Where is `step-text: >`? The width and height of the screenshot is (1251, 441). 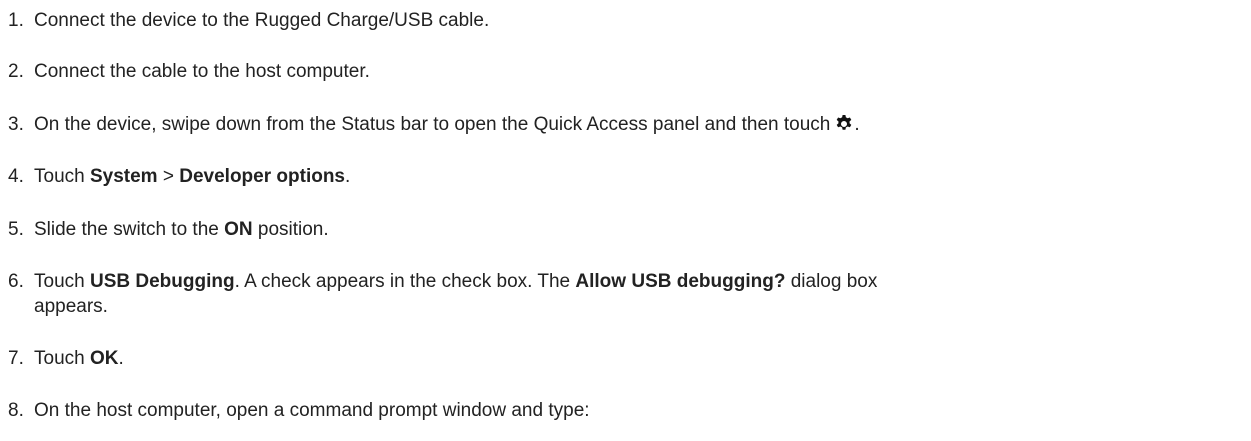
step-text: > is located at coordinates (168, 176).